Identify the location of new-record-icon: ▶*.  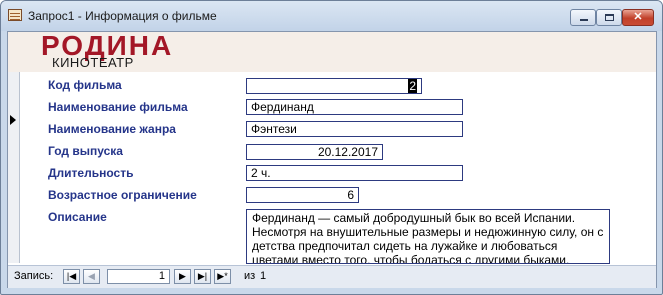
(222, 276).